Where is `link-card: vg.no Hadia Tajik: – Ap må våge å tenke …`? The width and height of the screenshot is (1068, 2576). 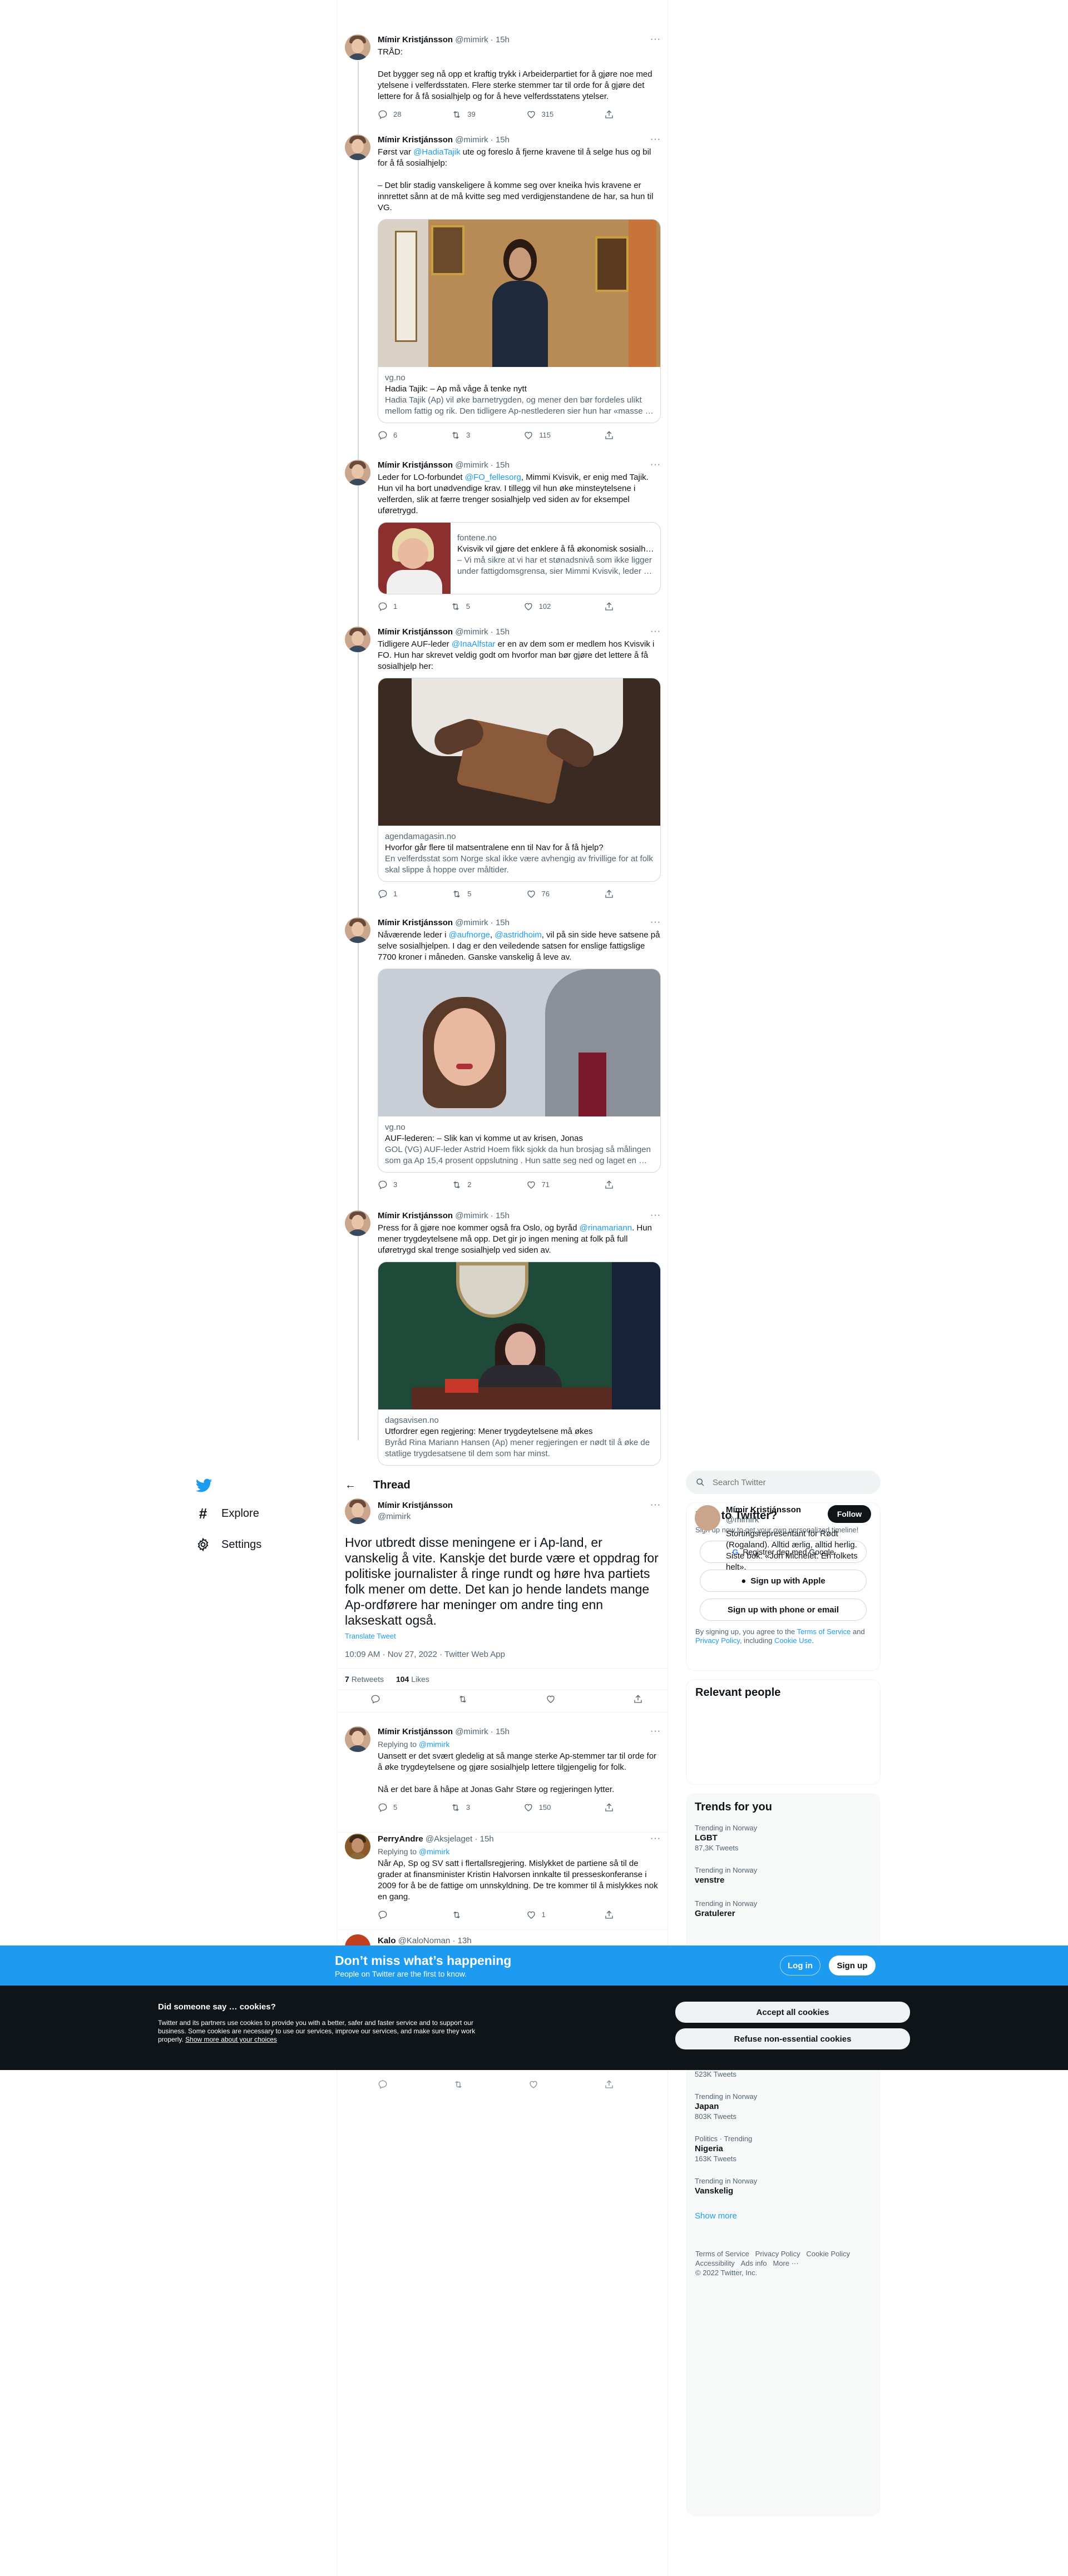 link-card: vg.no Hadia Tajik: – Ap må våge å tenke … is located at coordinates (519, 321).